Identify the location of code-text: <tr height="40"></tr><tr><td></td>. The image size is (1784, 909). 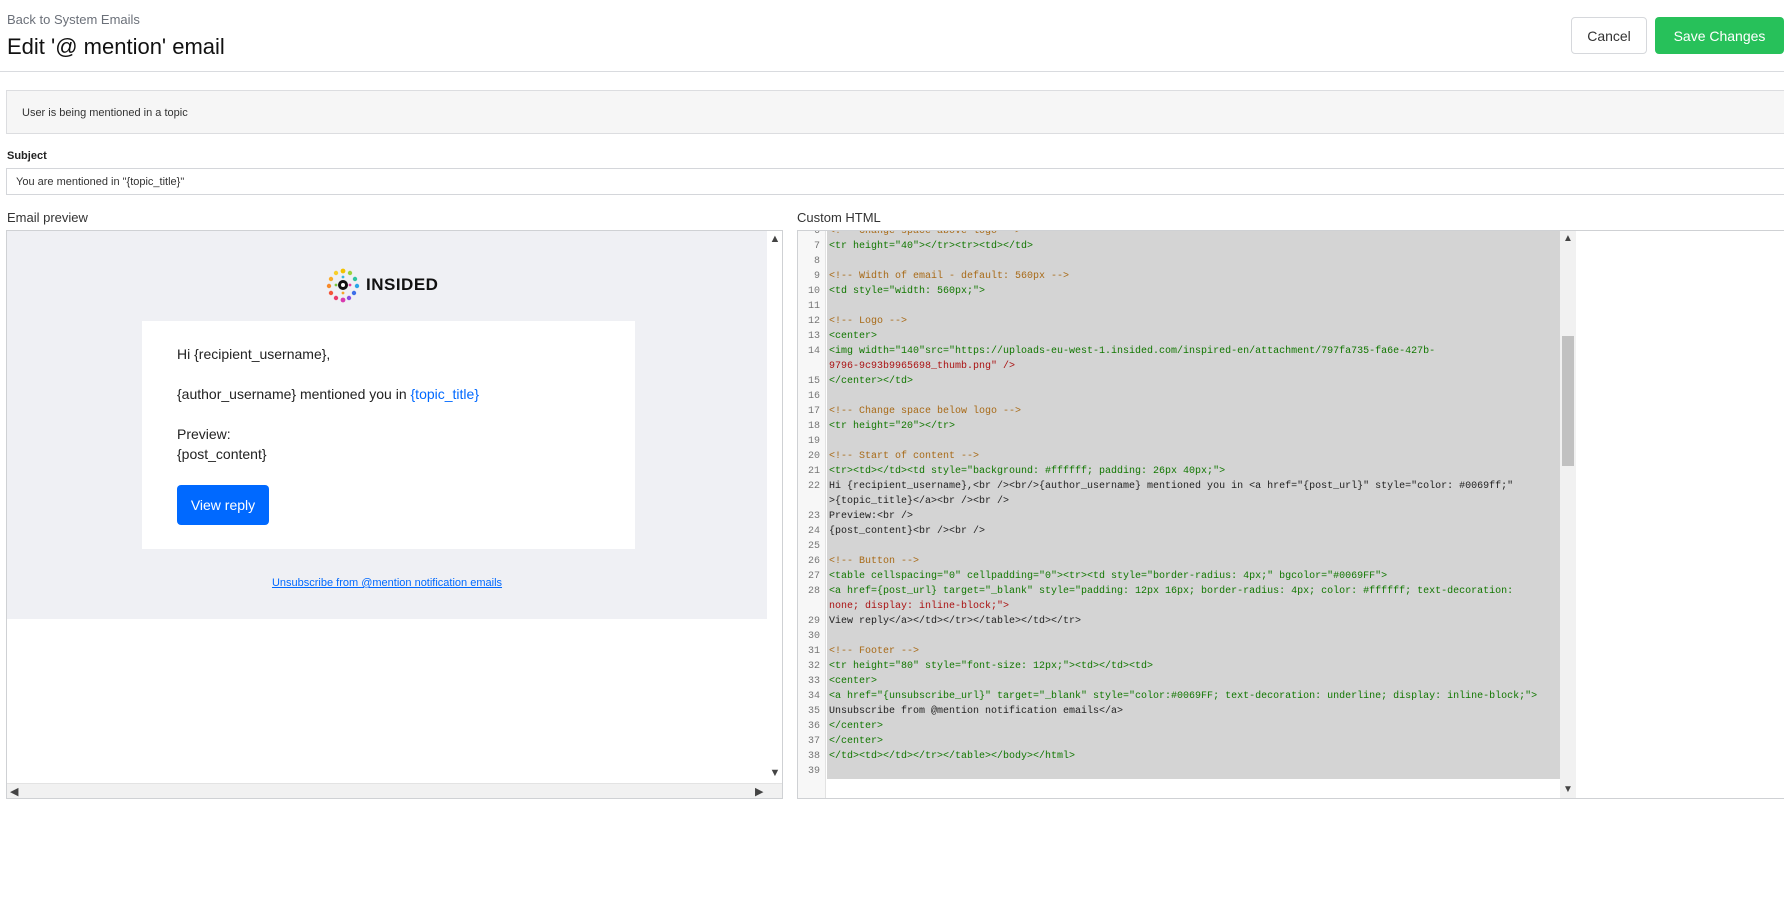
(931, 246).